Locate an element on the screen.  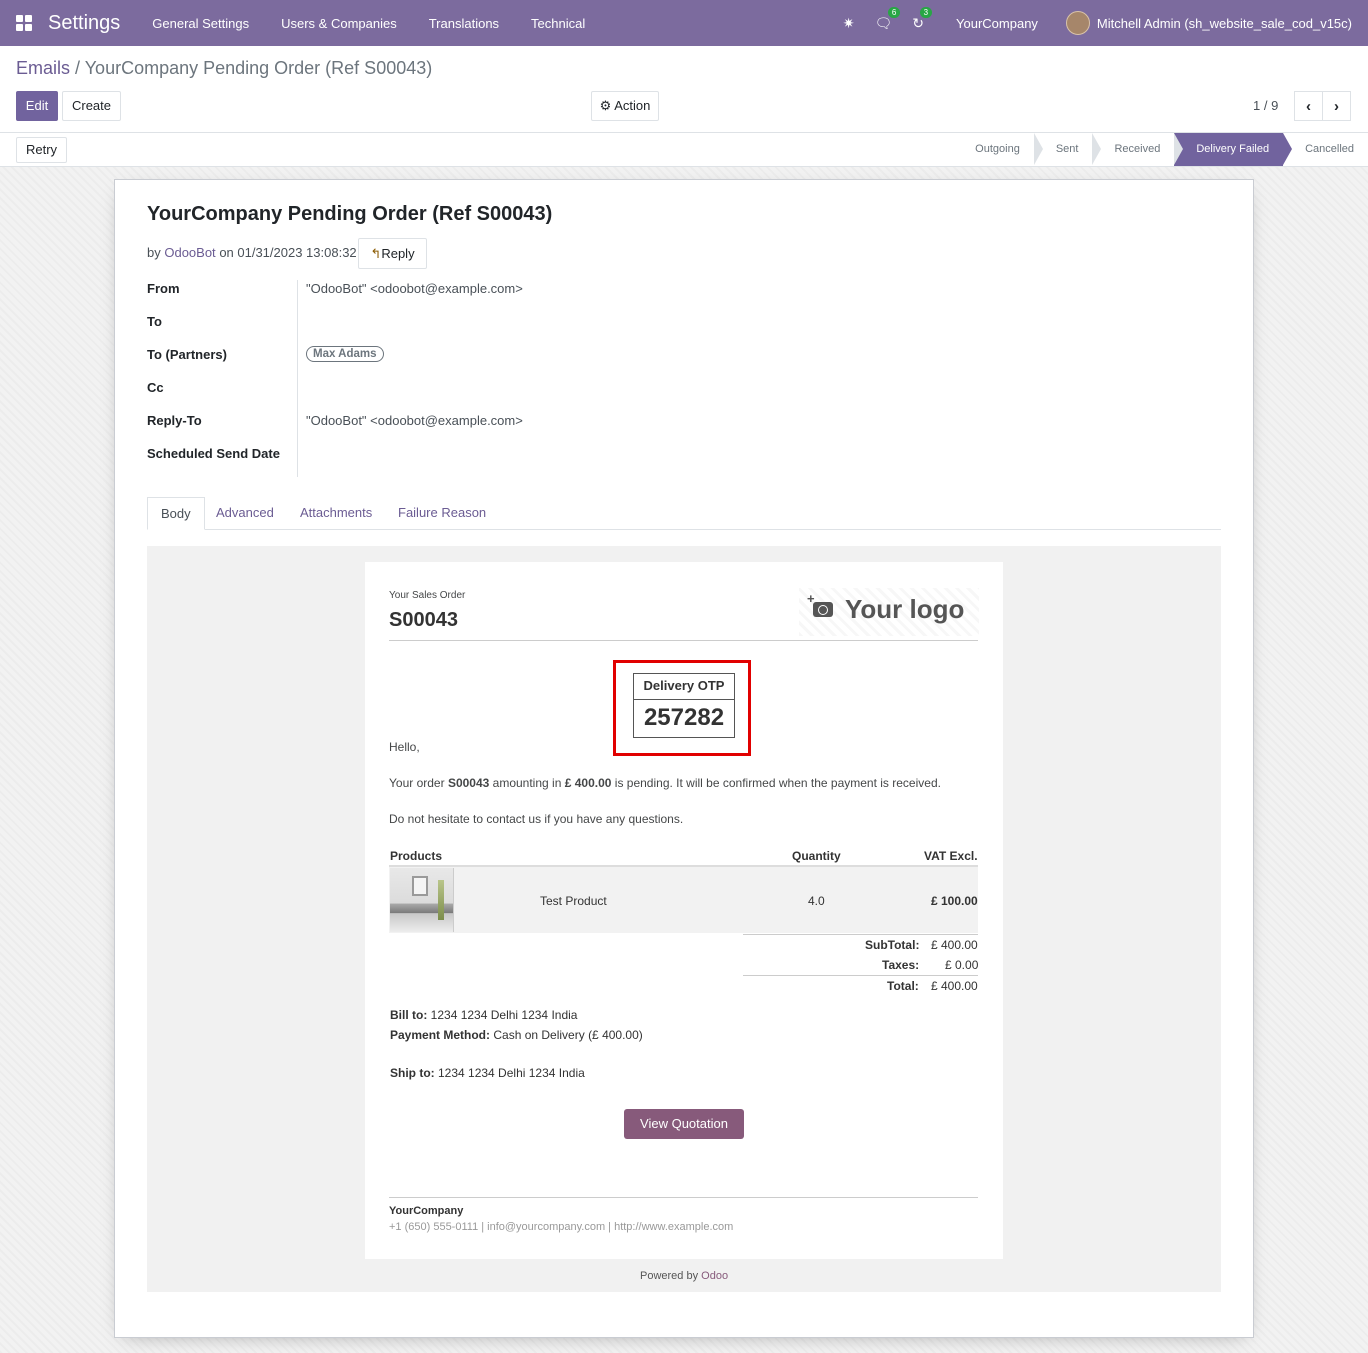
cc-label: Cc is located at coordinates (155, 387).